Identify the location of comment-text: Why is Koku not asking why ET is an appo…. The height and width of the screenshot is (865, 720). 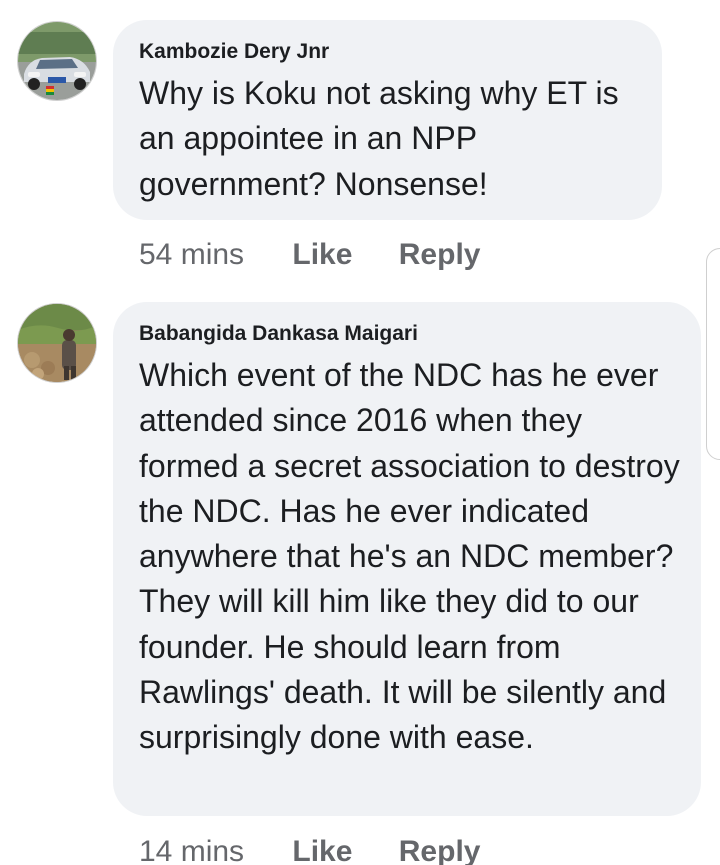
(379, 138).